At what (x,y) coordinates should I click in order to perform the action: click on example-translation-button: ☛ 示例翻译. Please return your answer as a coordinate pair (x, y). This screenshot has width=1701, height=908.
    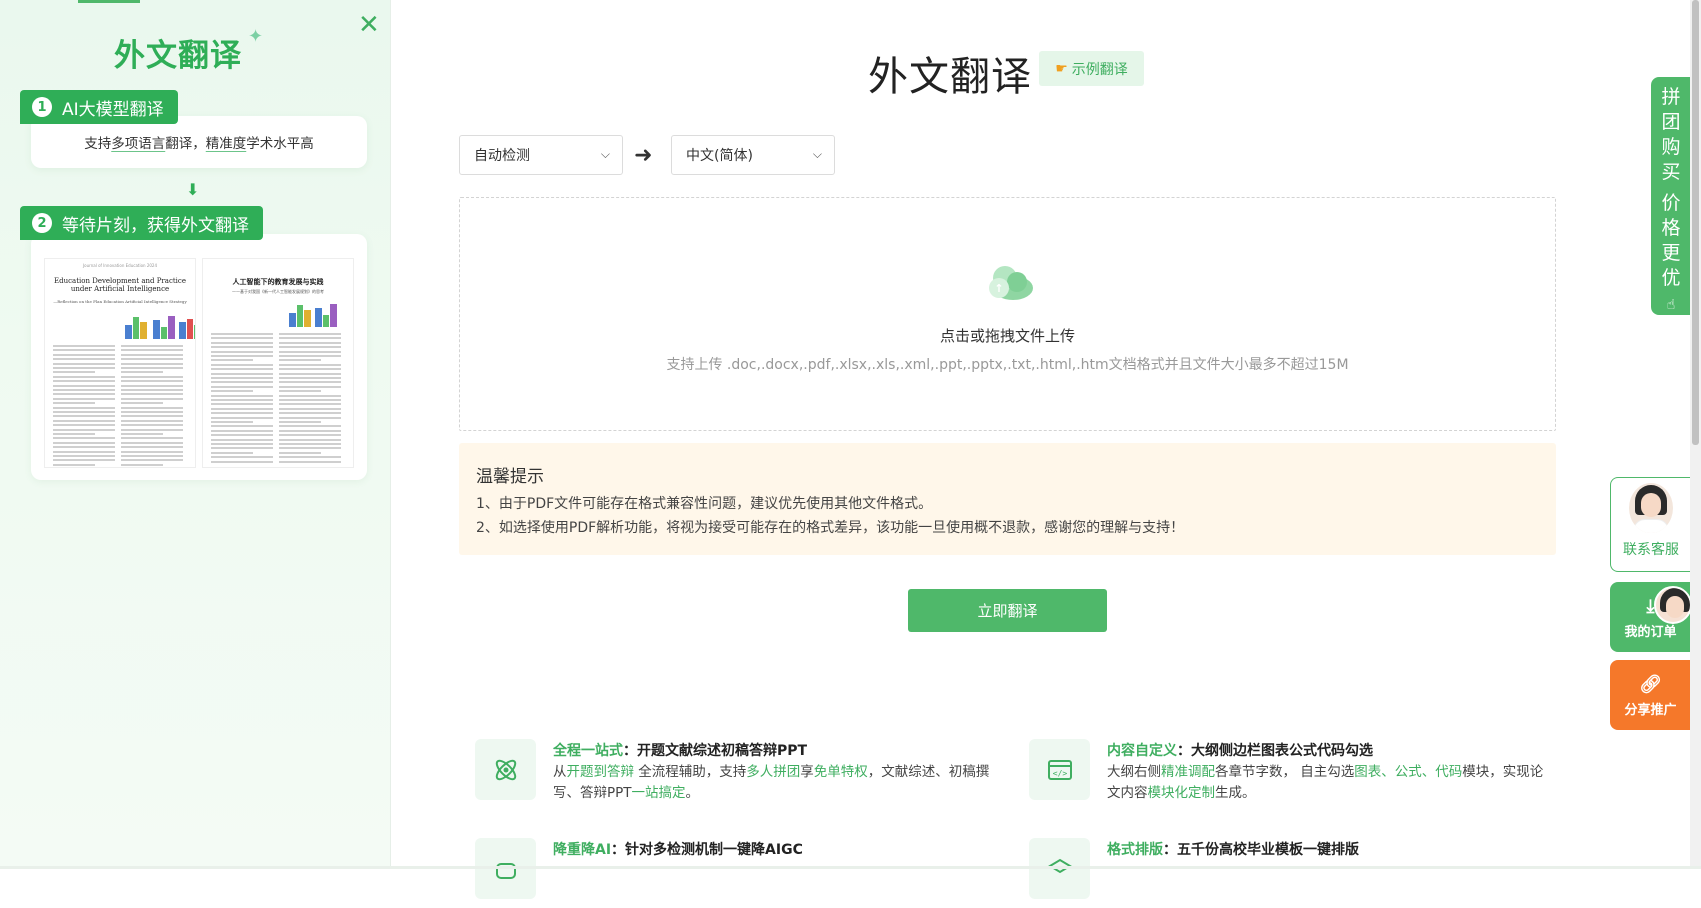
    Looking at the image, I should click on (1091, 68).